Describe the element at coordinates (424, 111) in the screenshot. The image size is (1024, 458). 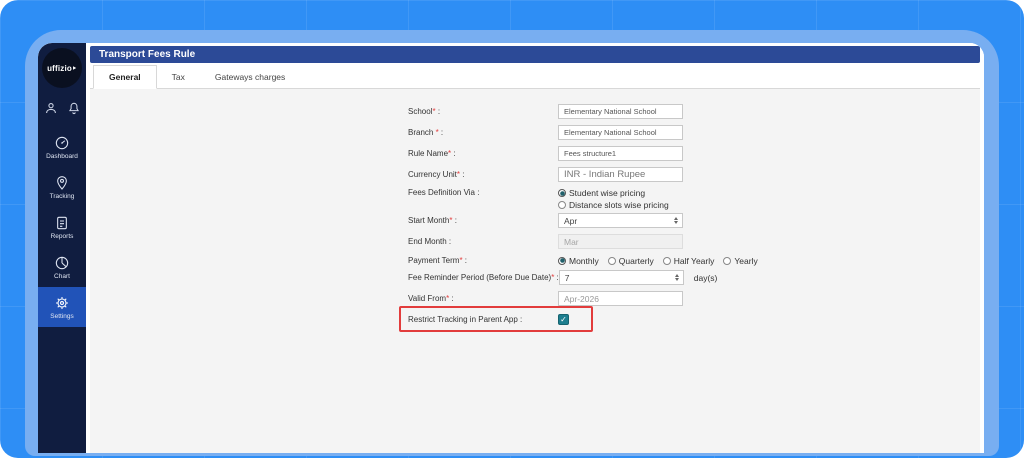
I see `school-label: School* :` at that location.